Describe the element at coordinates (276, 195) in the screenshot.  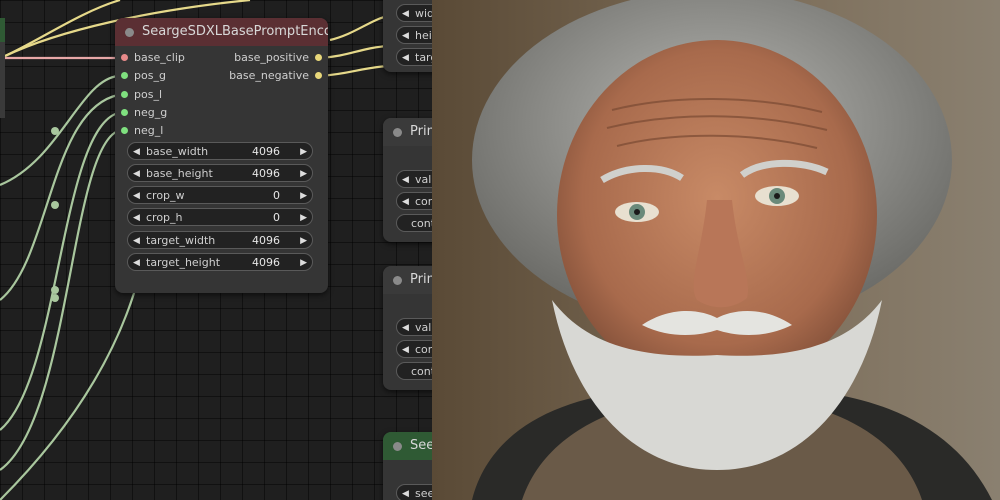
I see `widget-value: 0` at that location.